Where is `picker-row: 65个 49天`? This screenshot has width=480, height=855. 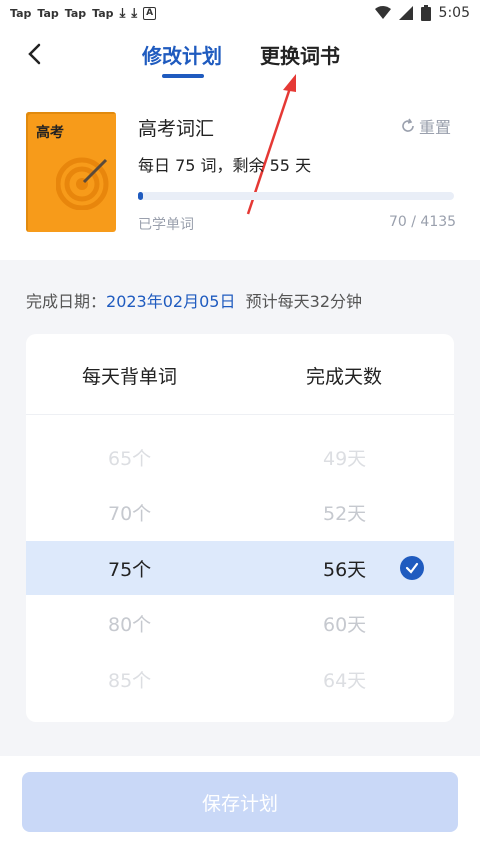 picker-row: 65个 49天 is located at coordinates (240, 457).